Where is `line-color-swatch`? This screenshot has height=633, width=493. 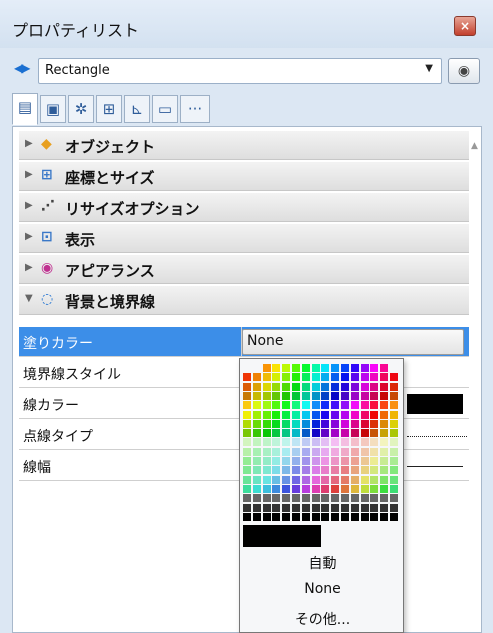
line-color-swatch is located at coordinates (435, 404).